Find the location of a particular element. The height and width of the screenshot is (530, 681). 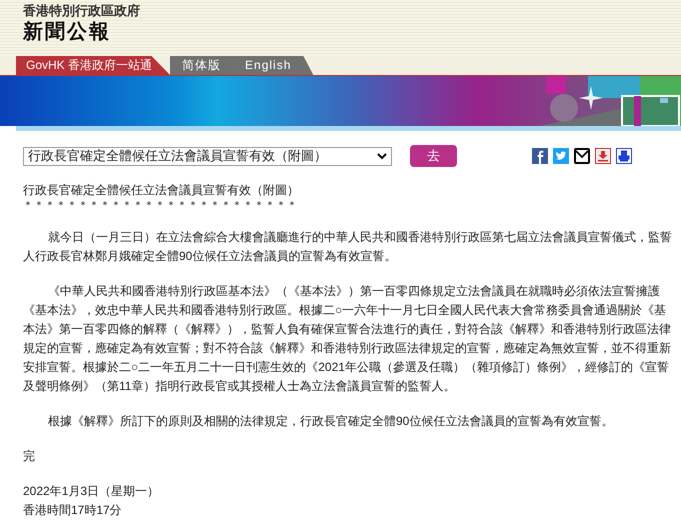

article-paragraph: 根據《解釋》所訂下的原則及相關的法律規定，行政長官確定全體90位候任立法會議員的宣誓為有效宣誓。 is located at coordinates (330, 421).